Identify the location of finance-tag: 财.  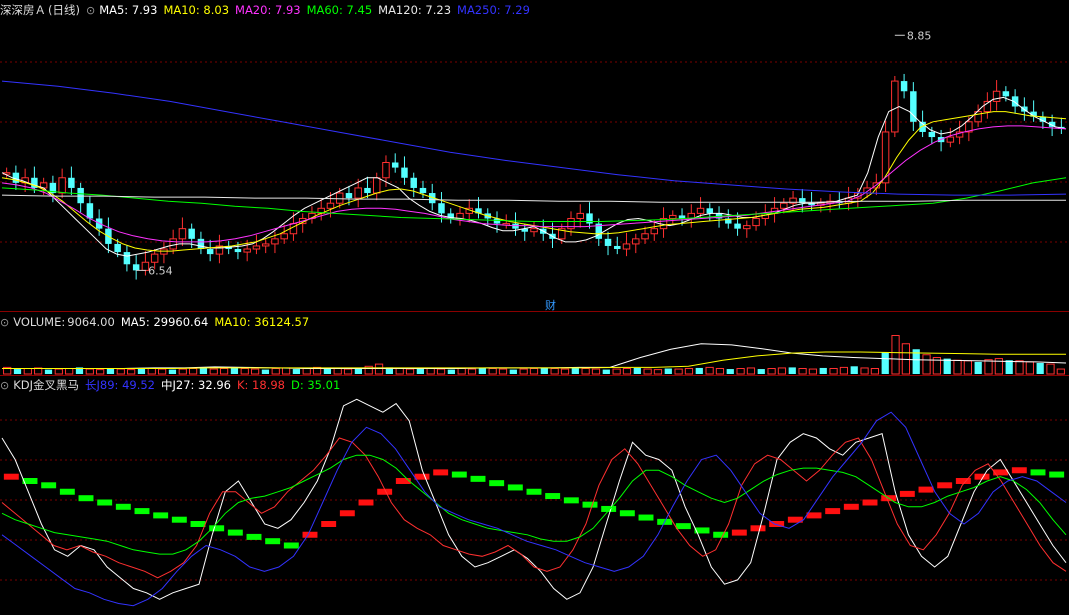
(550, 305).